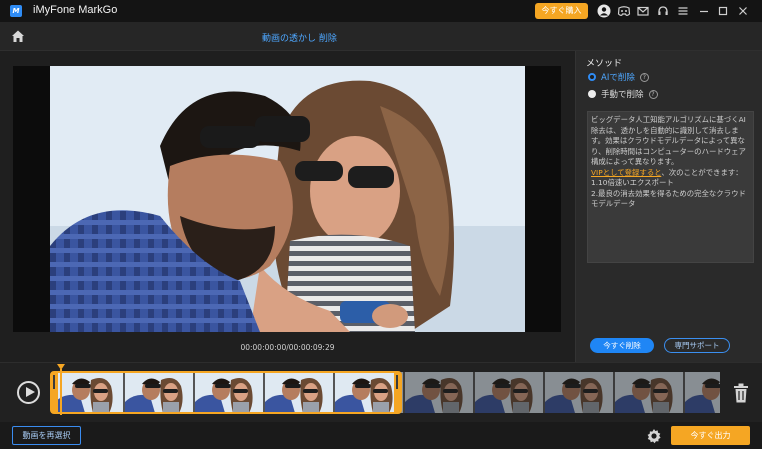 Image resolution: width=762 pixels, height=449 pixels. I want to click on play-icon, so click(28, 392).